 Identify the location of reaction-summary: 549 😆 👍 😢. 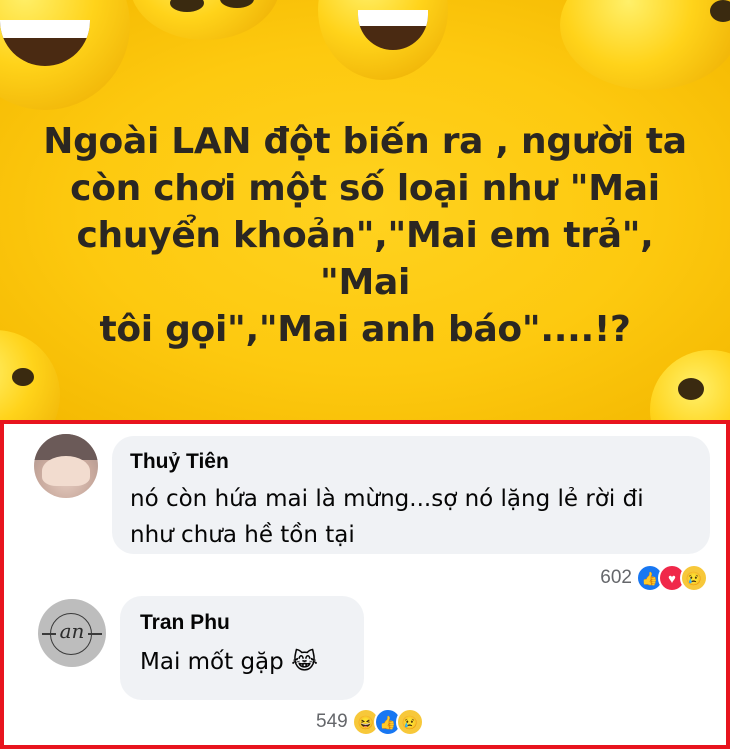
(370, 722).